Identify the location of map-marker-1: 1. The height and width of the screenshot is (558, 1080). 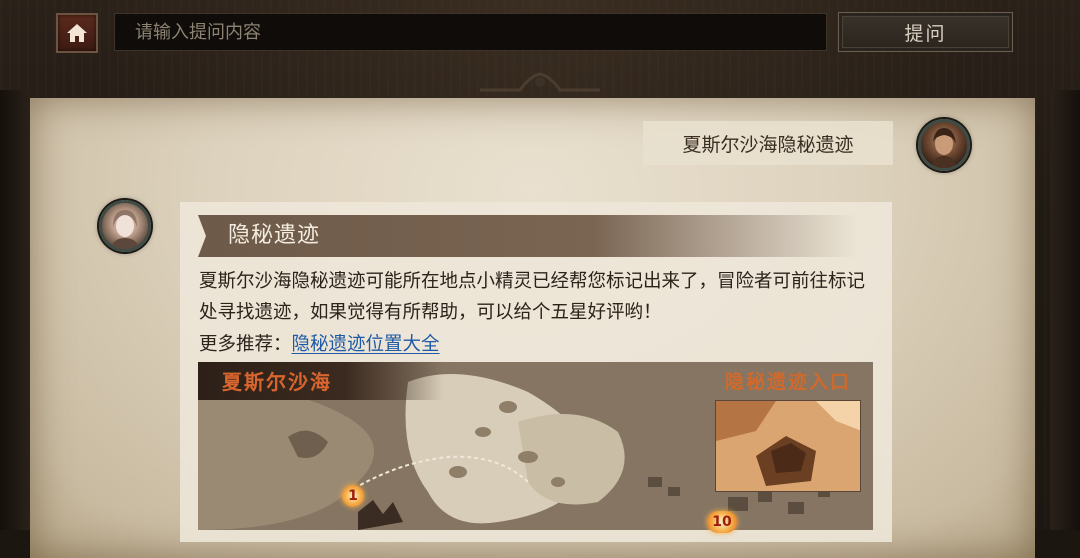
(353, 496).